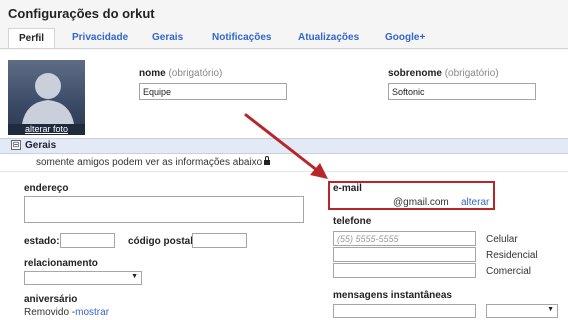 The width and height of the screenshot is (568, 320). What do you see at coordinates (195, 73) in the screenshot?
I see `nome-required-hint: (obrigatório)` at bounding box center [195, 73].